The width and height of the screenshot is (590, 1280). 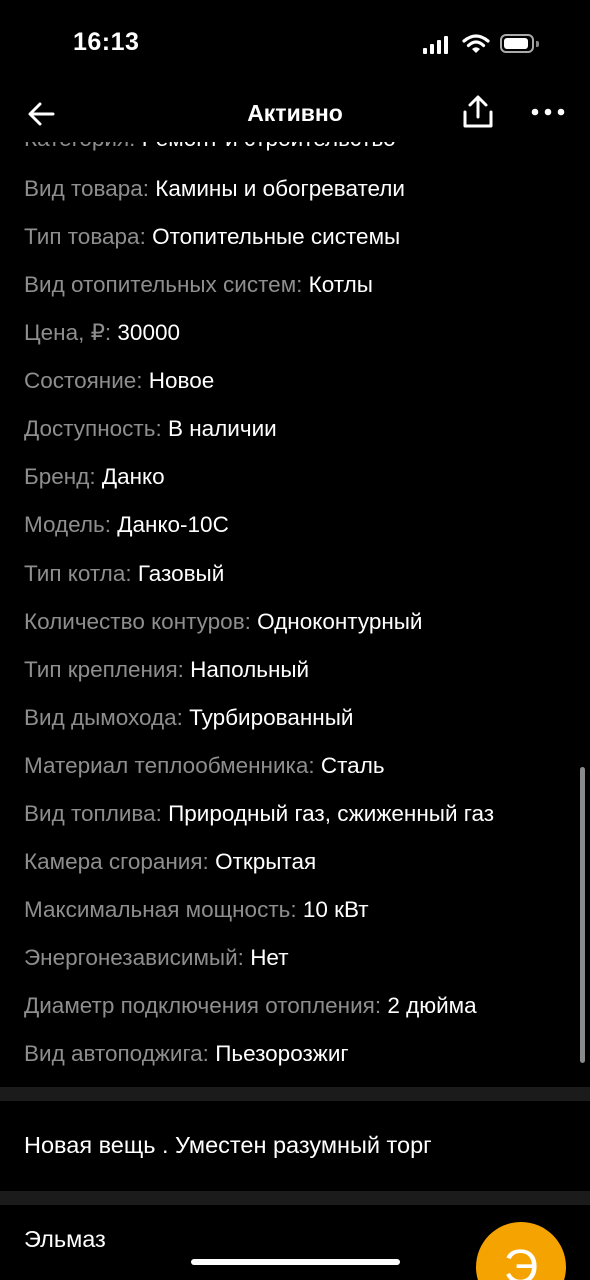 I want to click on param-value: Камины и обогреватели, so click(x=280, y=188).